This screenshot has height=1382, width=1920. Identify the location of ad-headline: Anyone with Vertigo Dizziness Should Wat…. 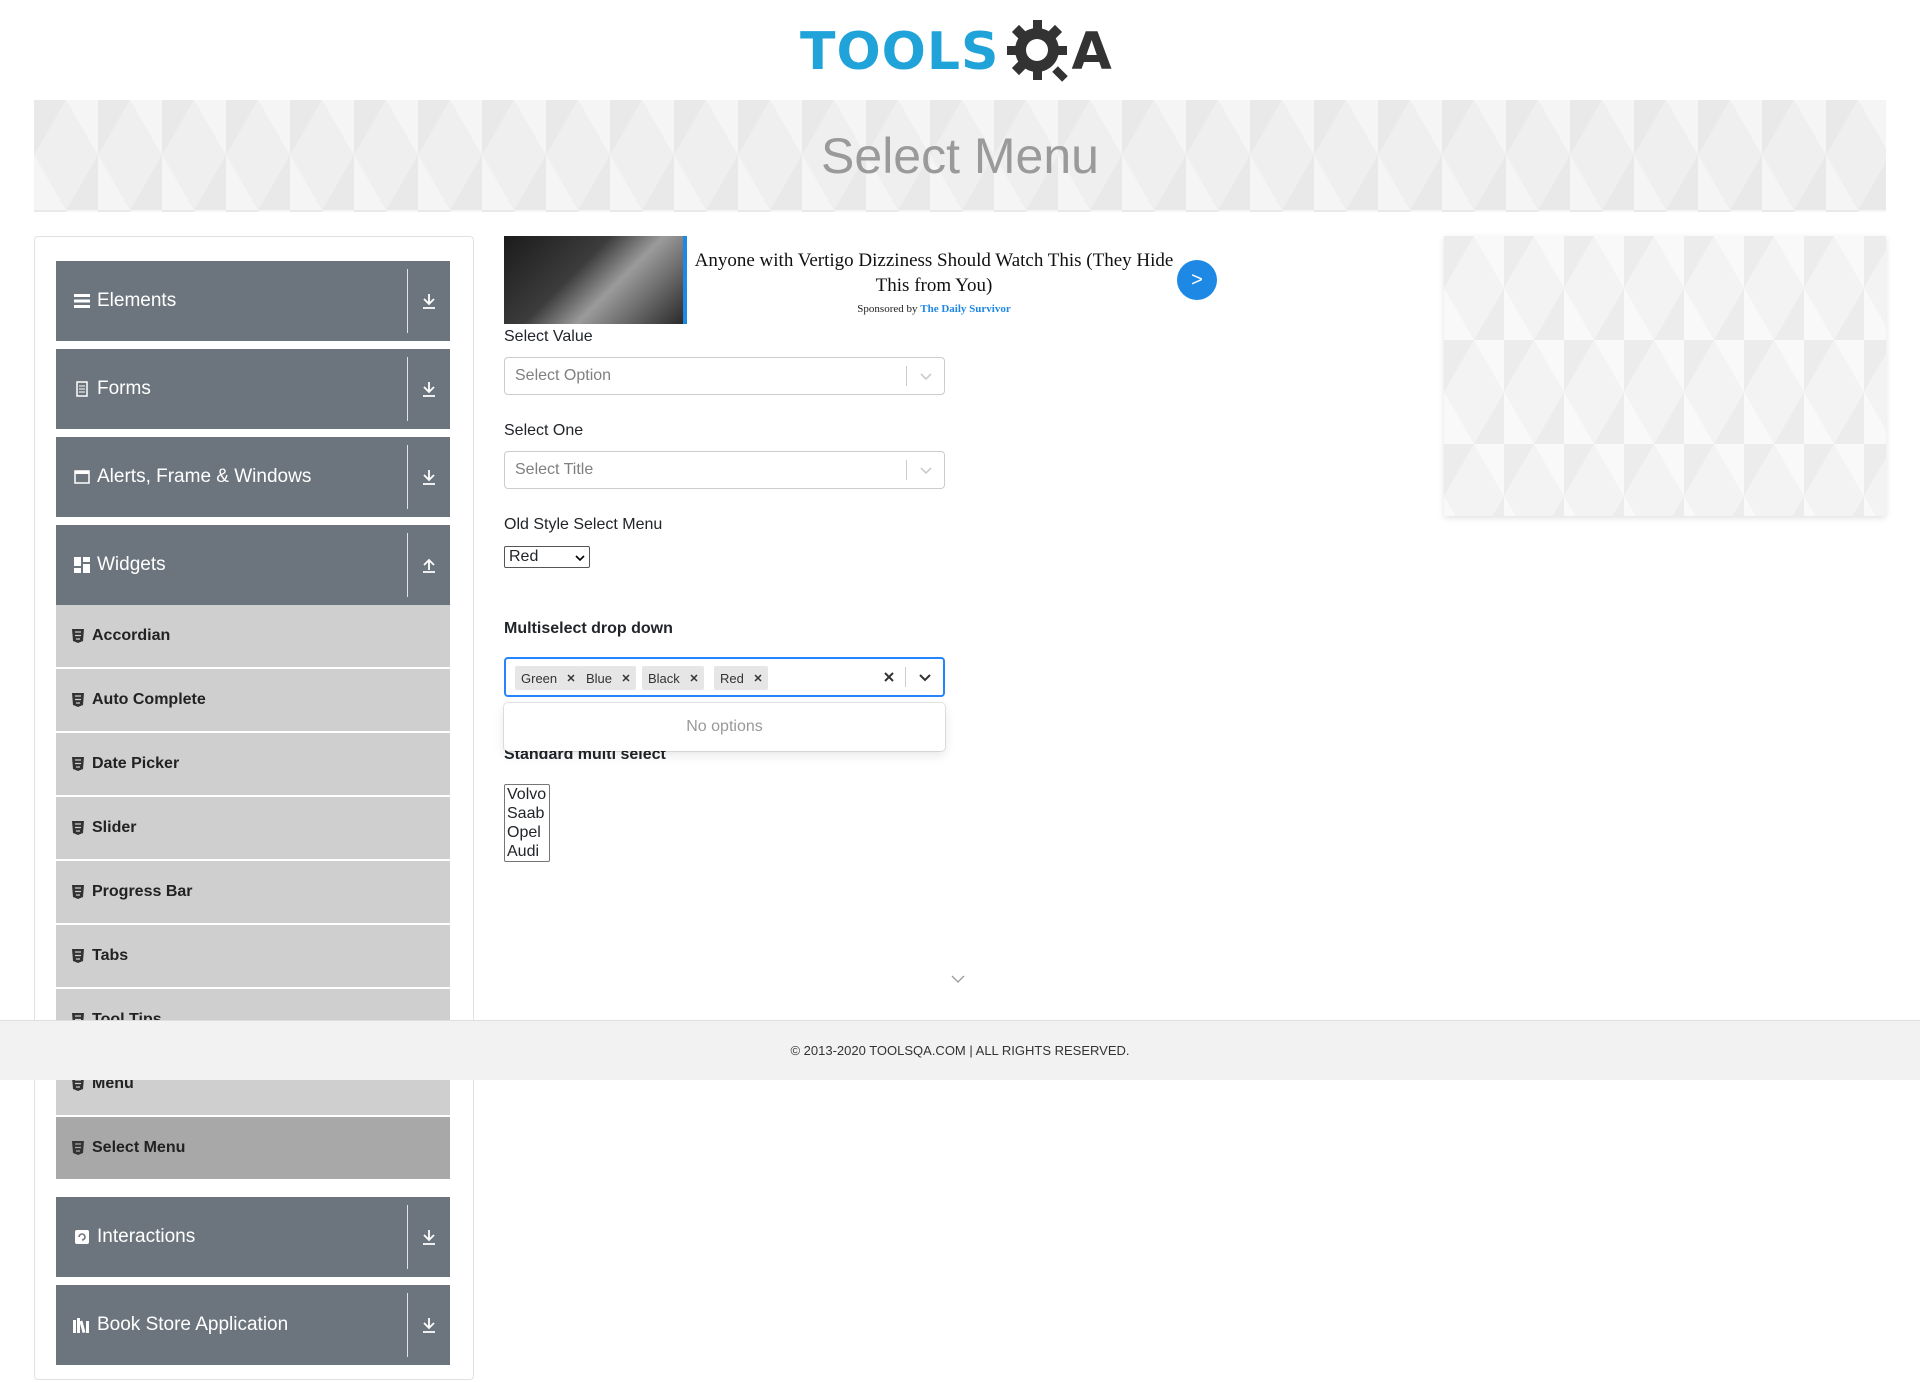
(934, 273).